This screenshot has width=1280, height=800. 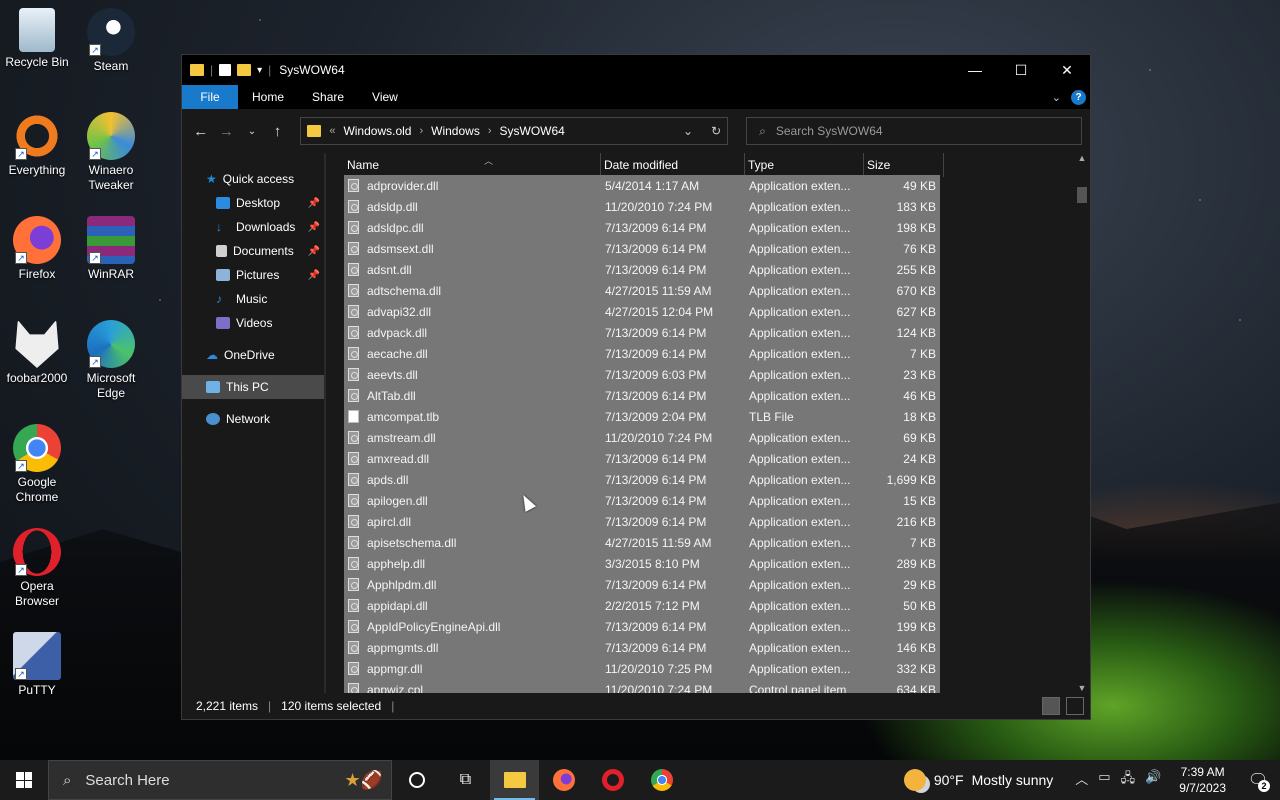 What do you see at coordinates (328, 97) in the screenshot?
I see `tab-share: Share` at bounding box center [328, 97].